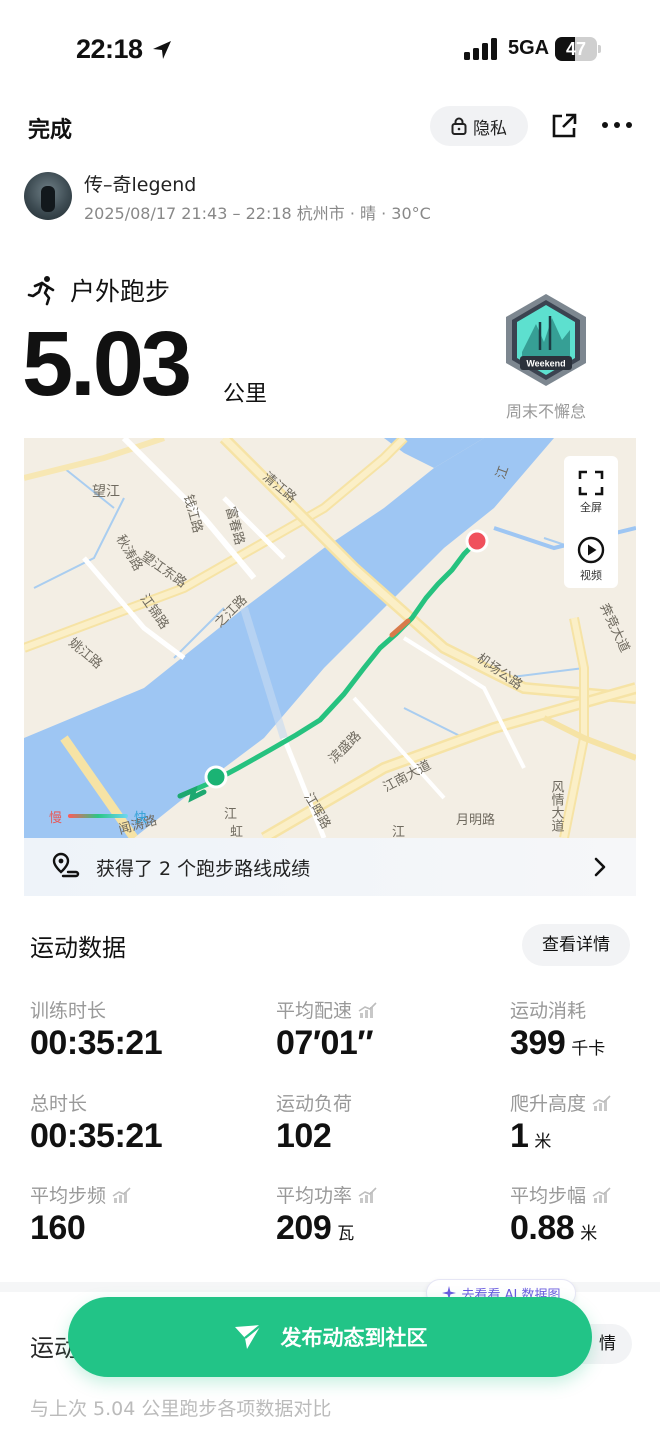 The width and height of the screenshot is (660, 1434). What do you see at coordinates (304, 1228) in the screenshot?
I see `metric-value-text: 209` at bounding box center [304, 1228].